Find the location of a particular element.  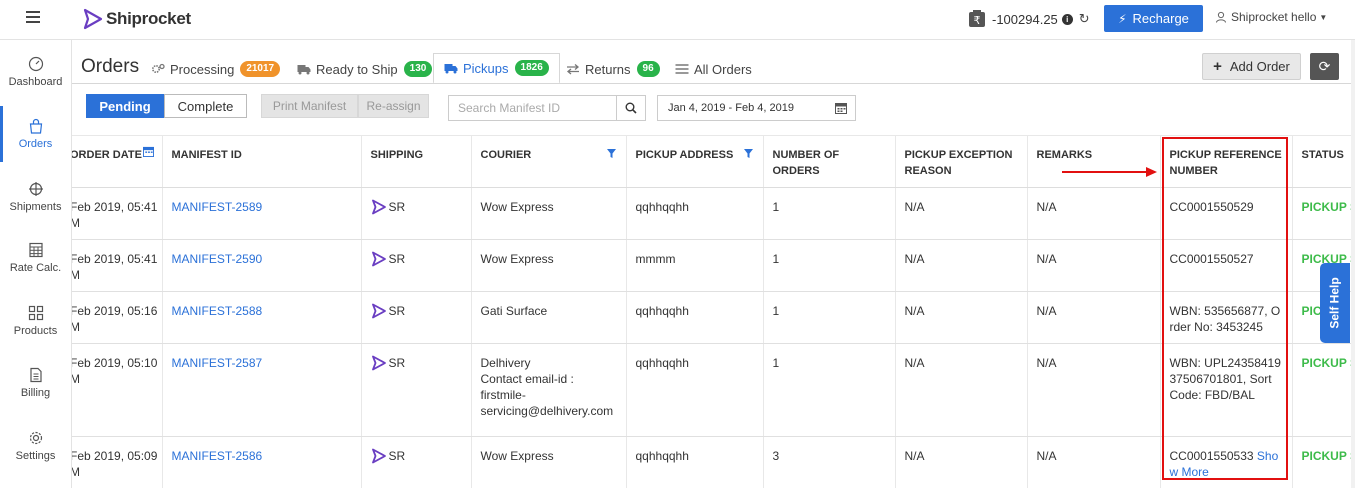

courier-line: Delhivery is located at coordinates (505, 363).